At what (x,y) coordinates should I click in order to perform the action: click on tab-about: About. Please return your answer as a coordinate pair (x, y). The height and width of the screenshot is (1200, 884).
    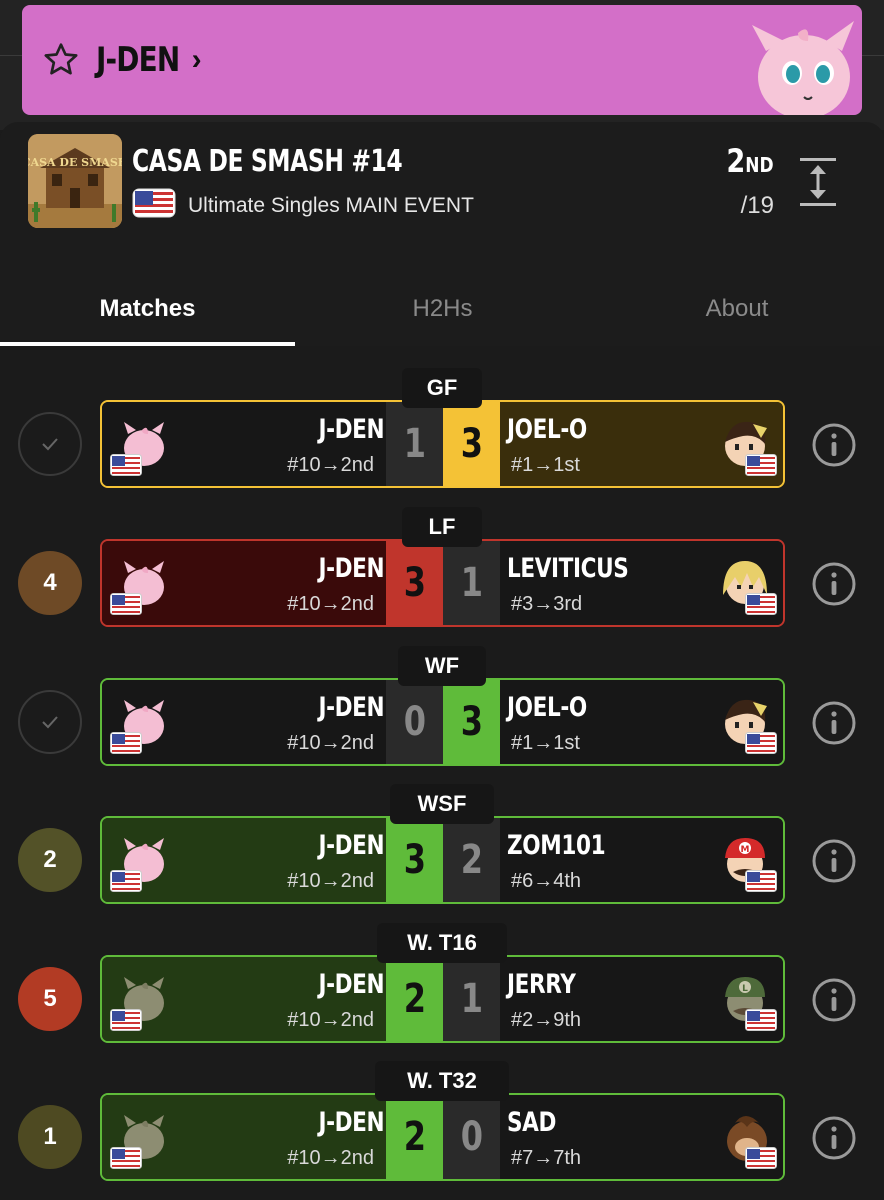
    Looking at the image, I should click on (737, 309).